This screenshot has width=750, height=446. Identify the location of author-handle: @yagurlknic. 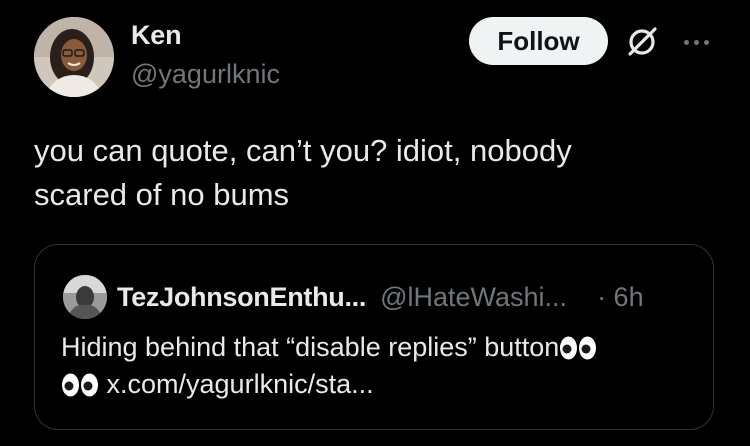
(205, 74).